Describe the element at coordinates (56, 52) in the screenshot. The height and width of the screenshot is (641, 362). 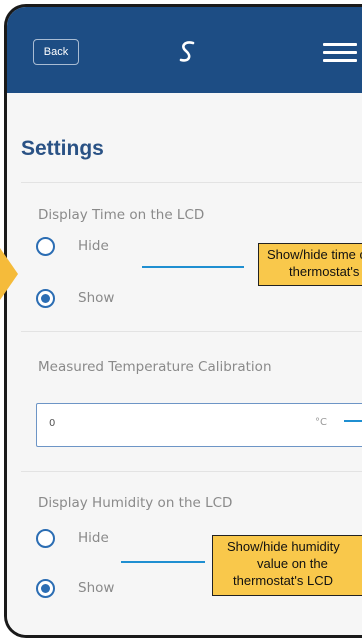
I see `back-button: Back` at that location.